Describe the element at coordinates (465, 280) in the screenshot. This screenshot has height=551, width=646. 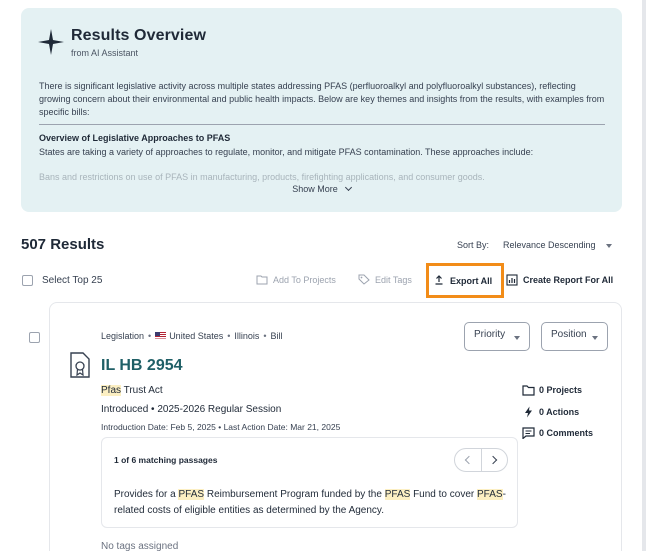
I see `export-all-button: Export All` at that location.